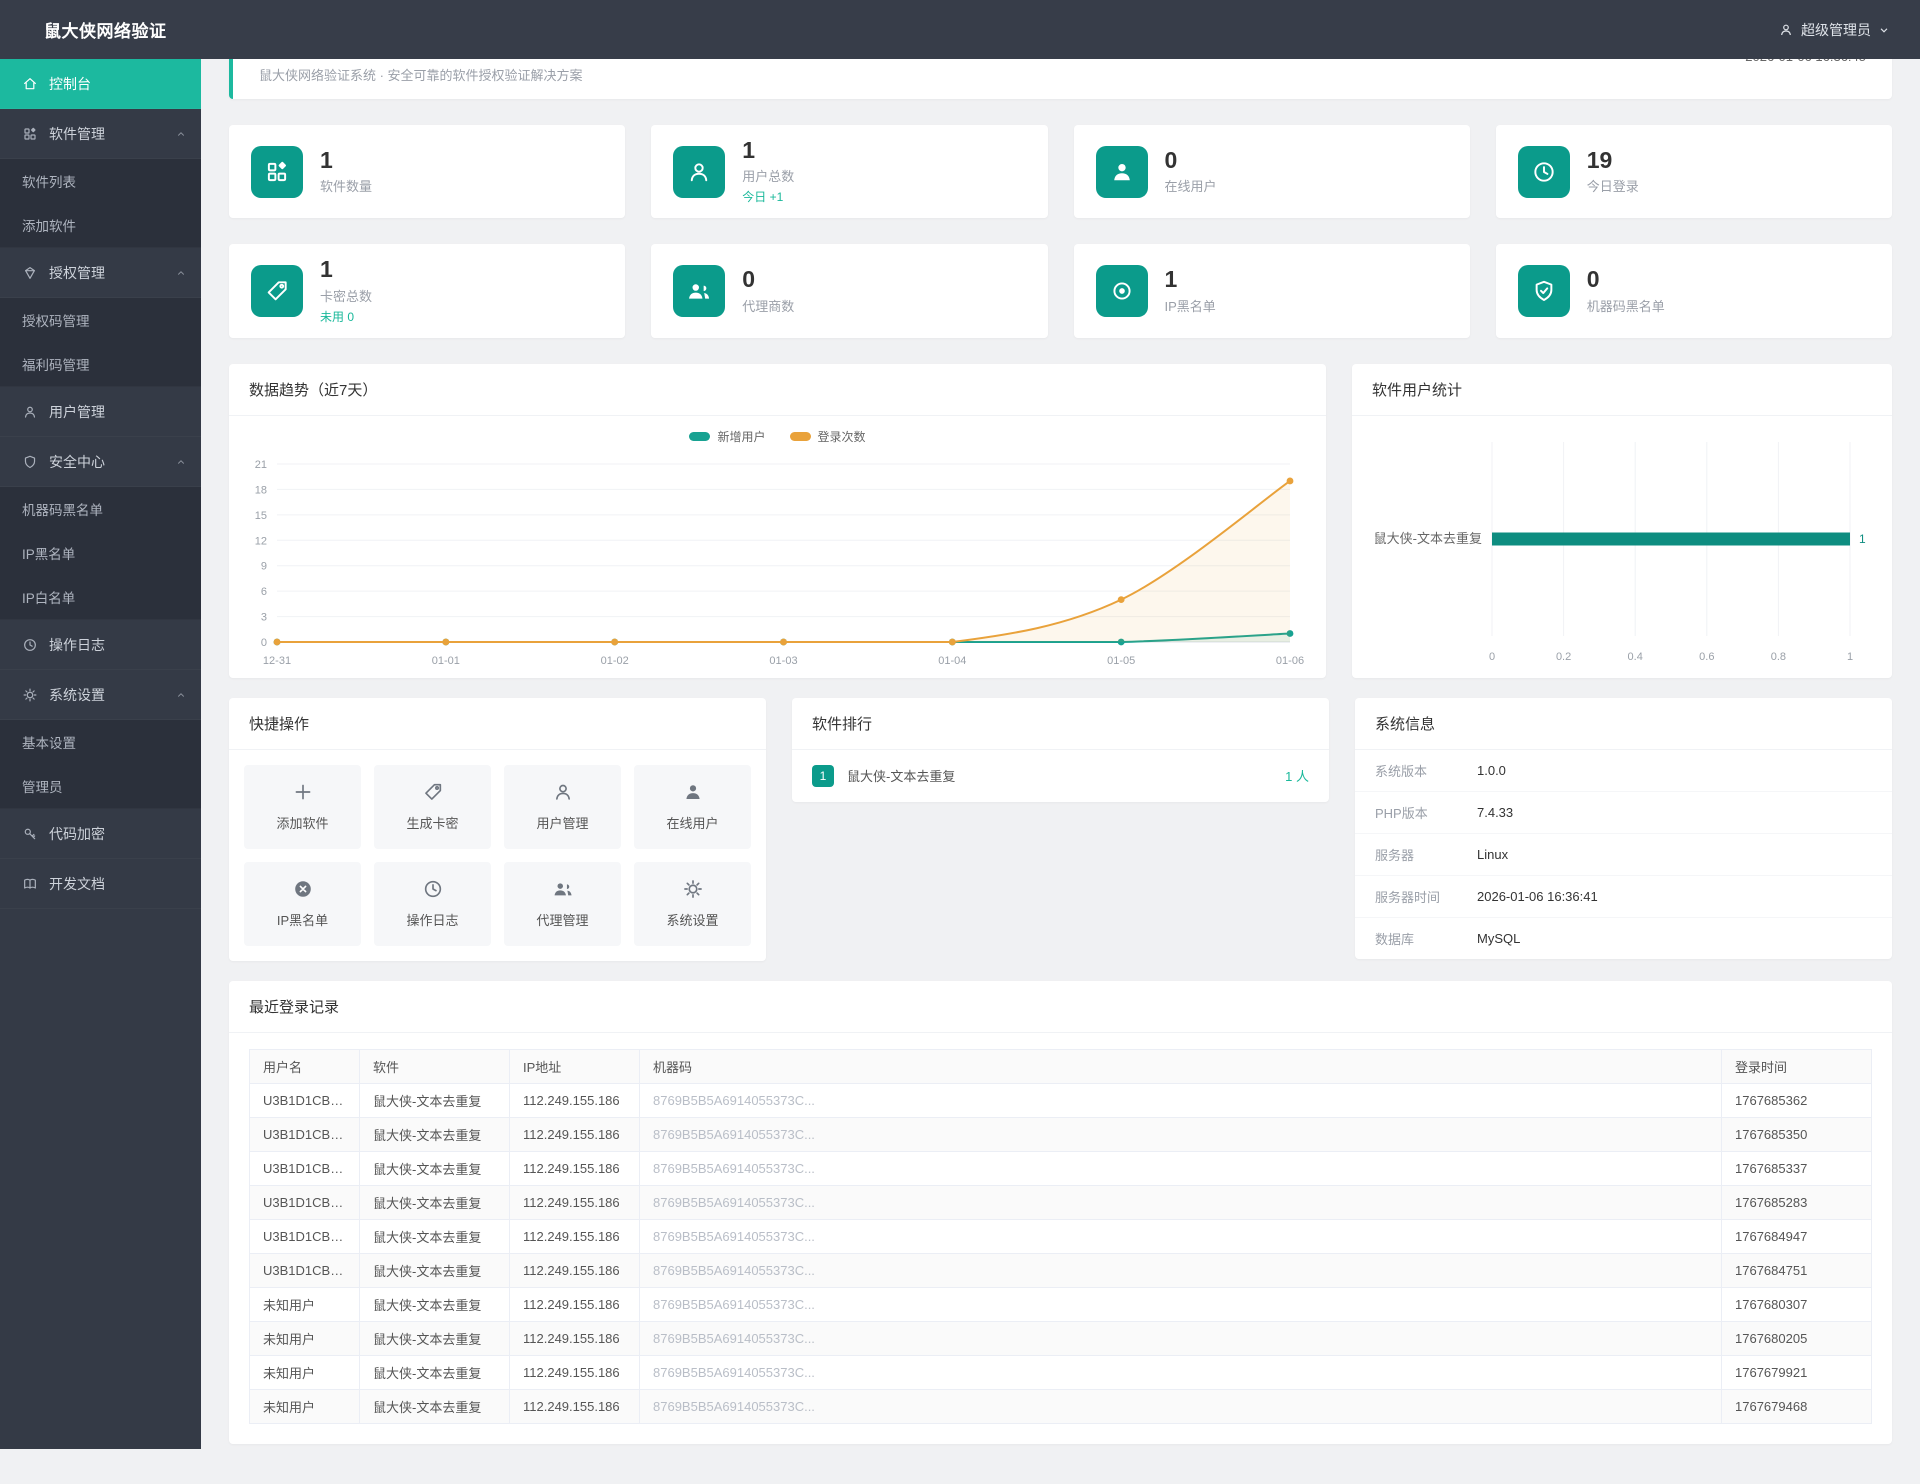 This screenshot has width=1920, height=1484. Describe the element at coordinates (1834, 30) in the screenshot. I see `user-menu: 超级管理员` at that location.